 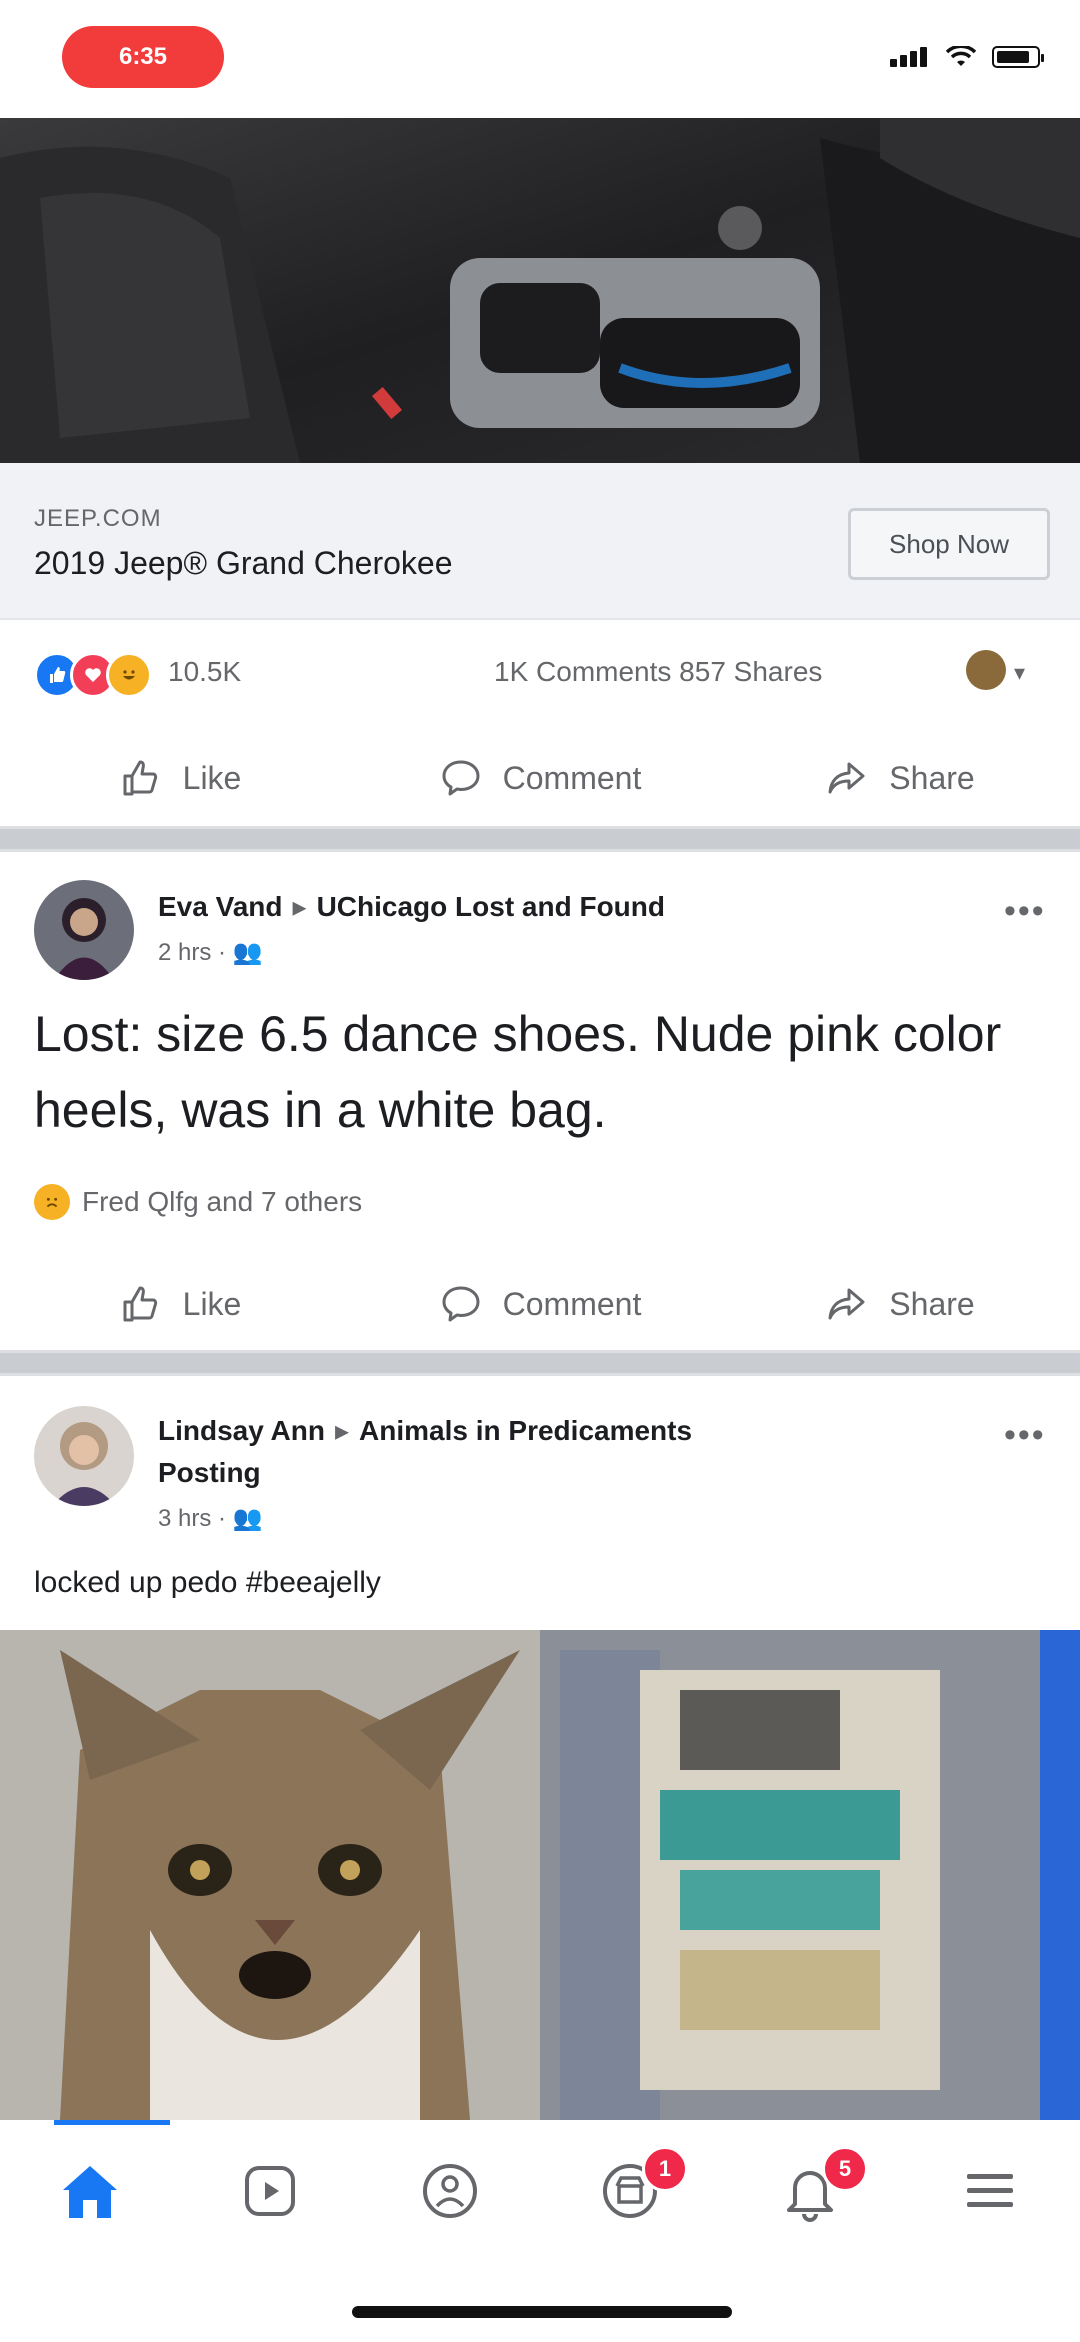 I want to click on chevron-down-icon: ▾, so click(x=1019, y=673).